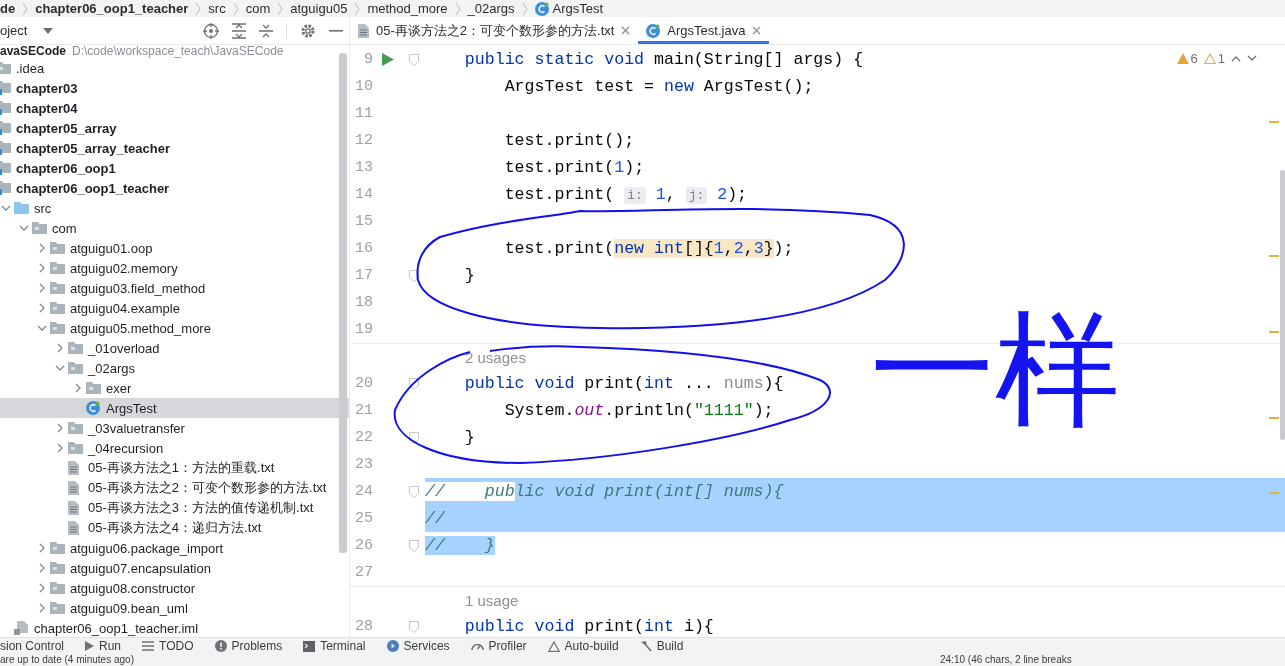 Image resolution: width=1285 pixels, height=666 pixels. Describe the element at coordinates (319, 8) in the screenshot. I see `breadcrumb-item: atguigu05` at that location.